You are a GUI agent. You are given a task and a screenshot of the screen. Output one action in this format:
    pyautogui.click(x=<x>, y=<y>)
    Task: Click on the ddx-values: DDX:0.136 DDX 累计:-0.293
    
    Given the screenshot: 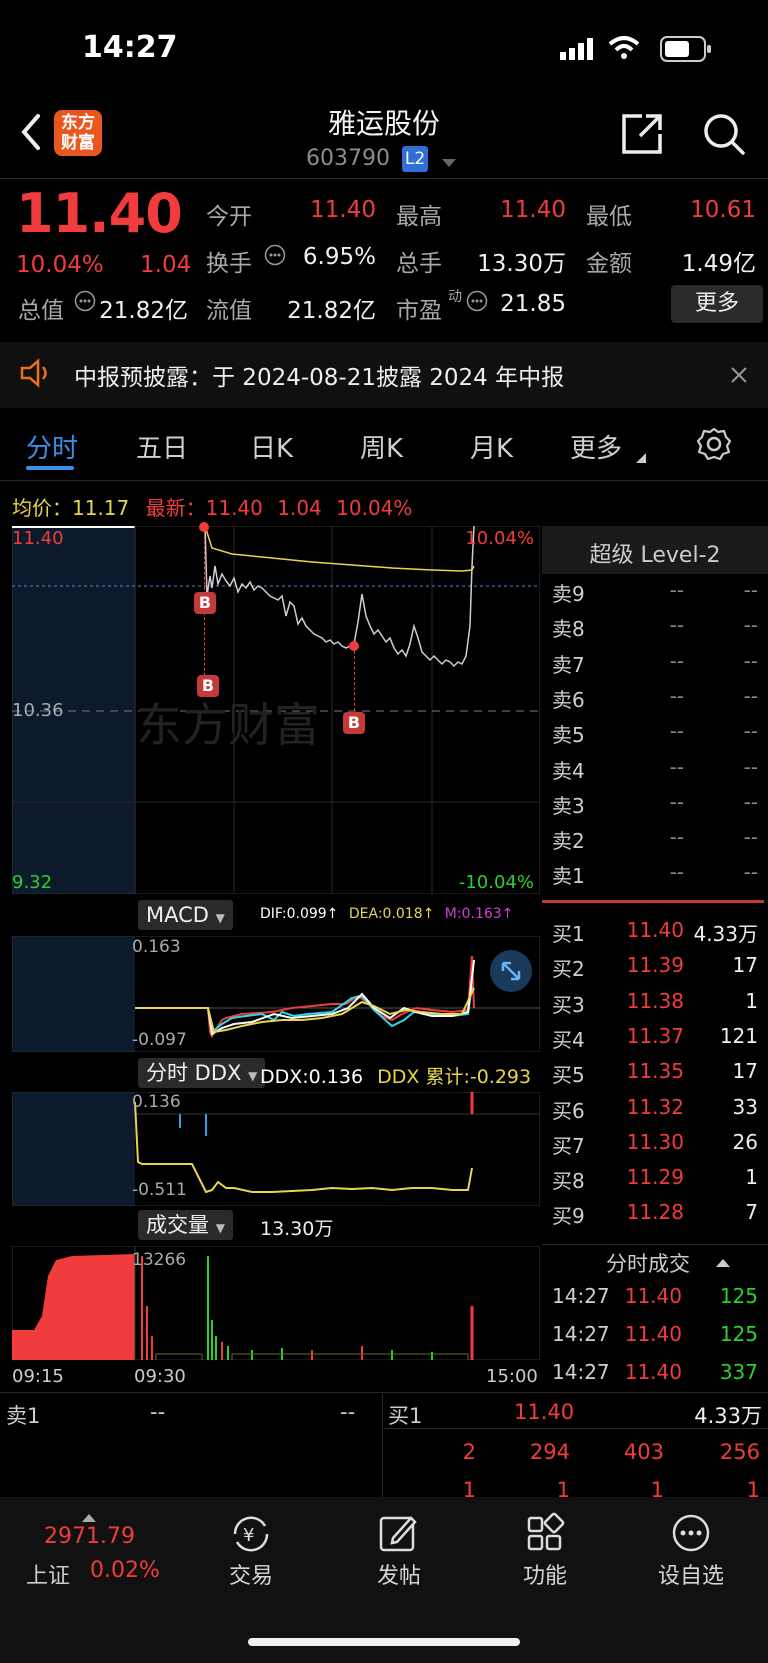 What is the action you would take?
    pyautogui.click(x=395, y=1075)
    